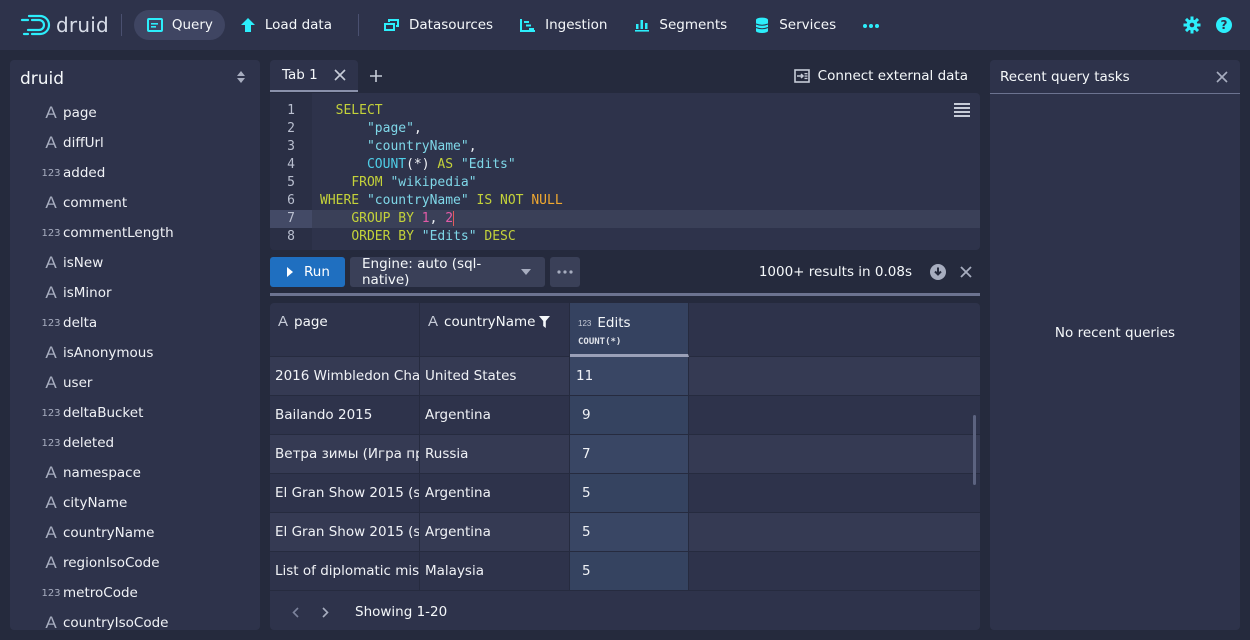 This screenshot has height=640, width=1250. I want to click on code-line: 2 "page",, so click(625, 129).